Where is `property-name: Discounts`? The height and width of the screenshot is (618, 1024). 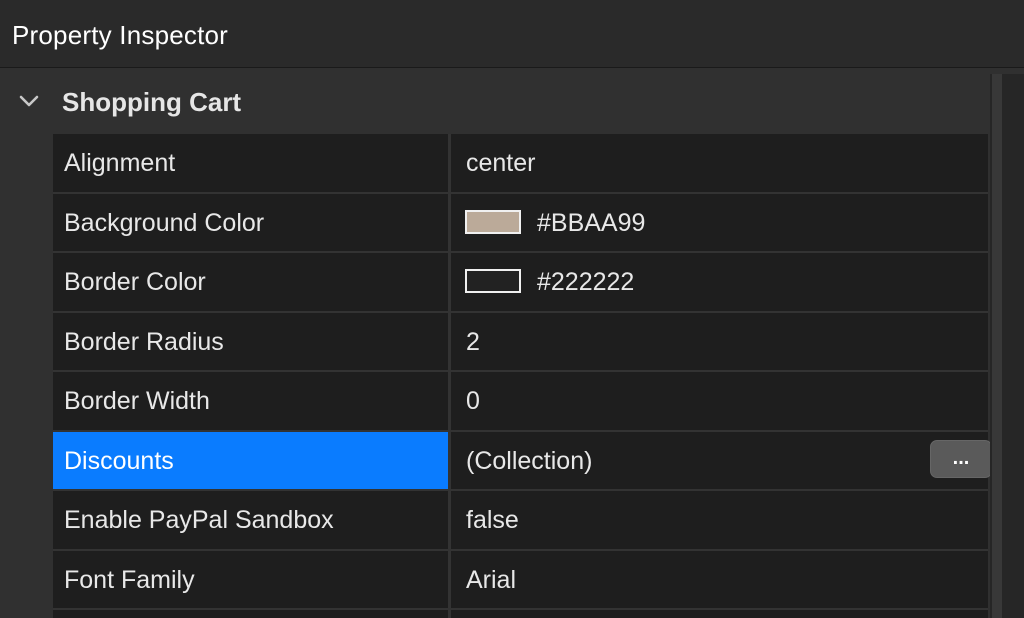
property-name: Discounts is located at coordinates (119, 460).